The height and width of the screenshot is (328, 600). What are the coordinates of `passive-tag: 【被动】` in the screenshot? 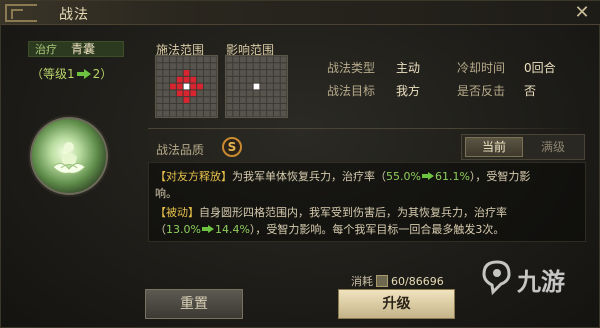 It's located at (177, 212).